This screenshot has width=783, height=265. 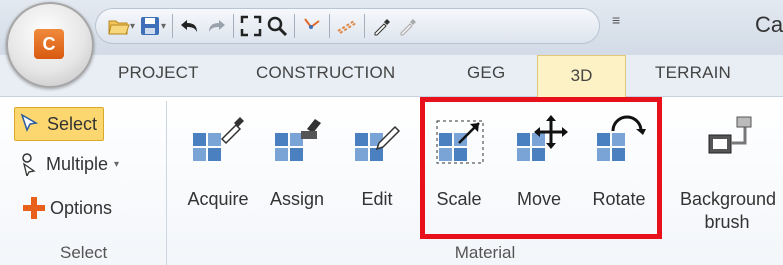 I want to click on window-title: Ca, so click(x=769, y=24).